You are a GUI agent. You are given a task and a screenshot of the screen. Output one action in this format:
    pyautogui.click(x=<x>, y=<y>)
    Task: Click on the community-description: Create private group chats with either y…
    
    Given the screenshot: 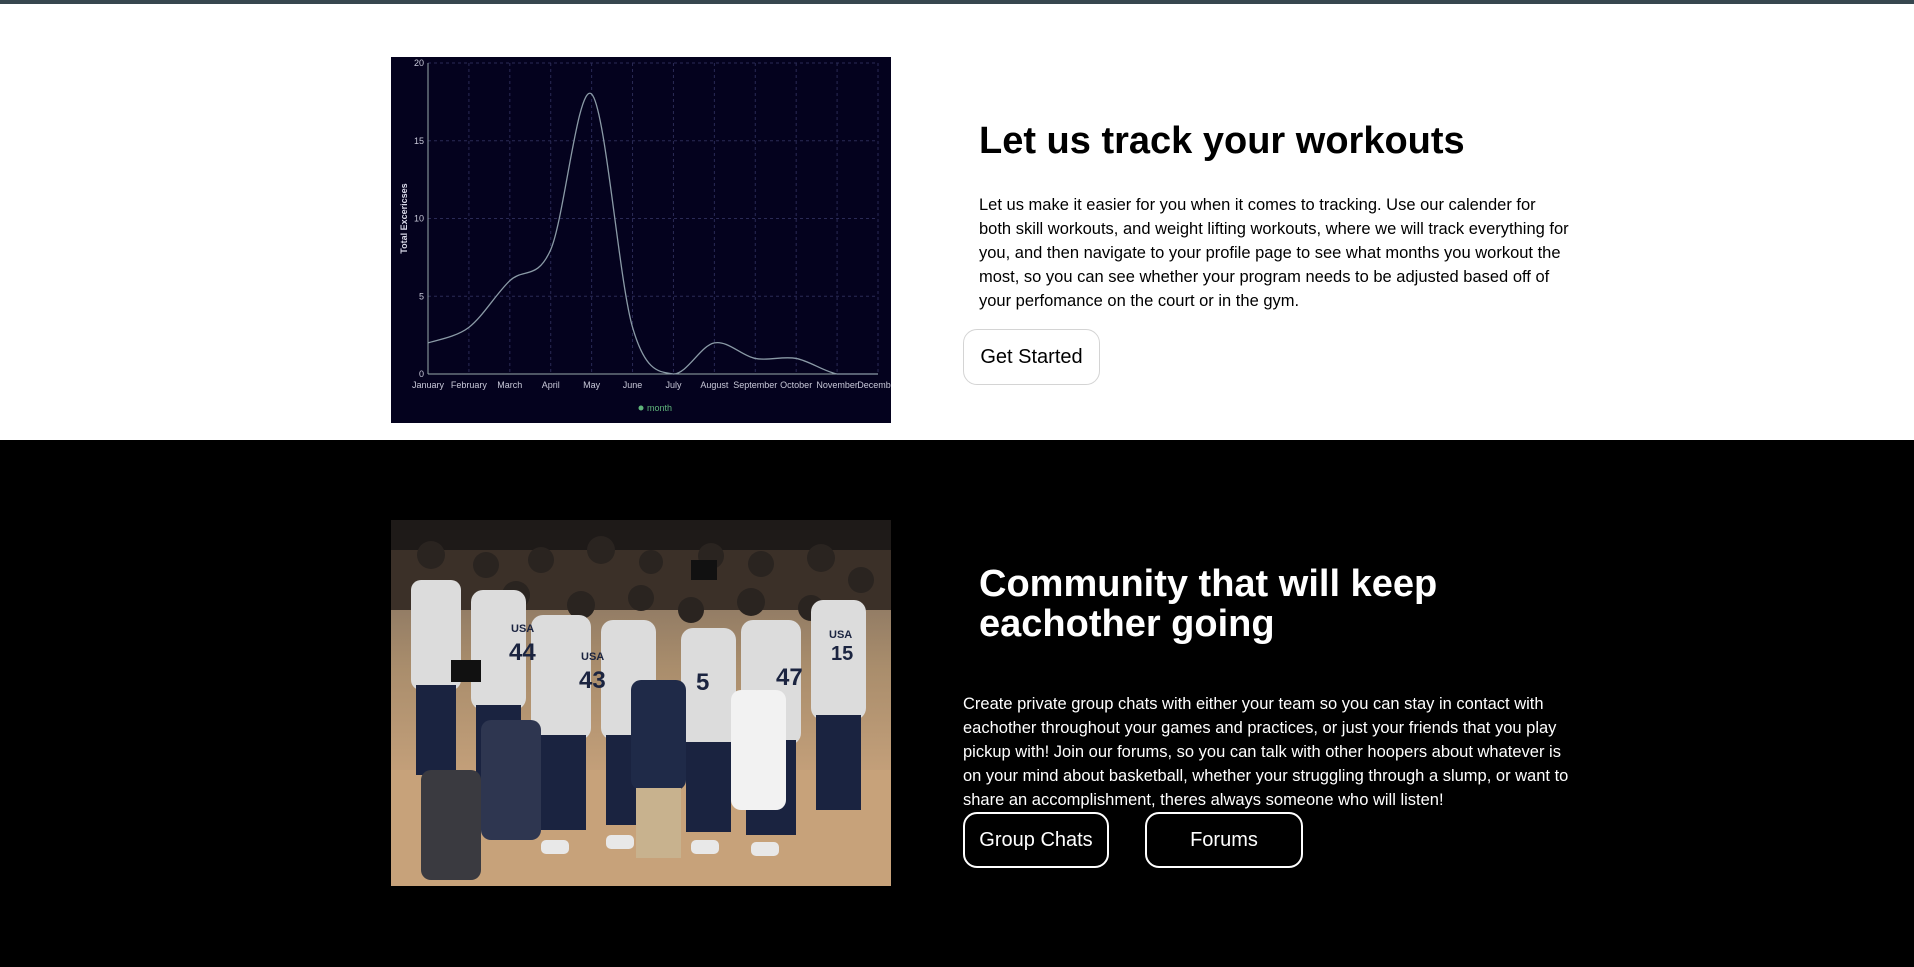 What is the action you would take?
    pyautogui.click(x=1266, y=752)
    